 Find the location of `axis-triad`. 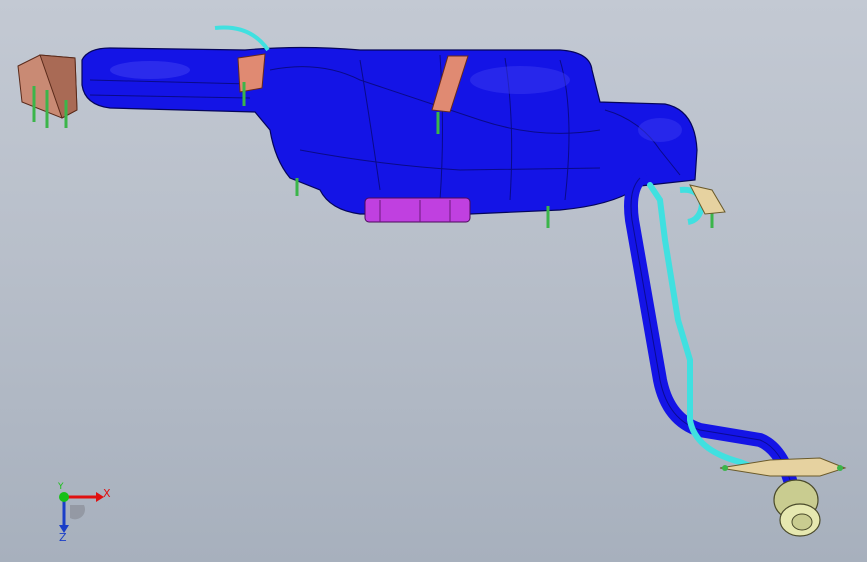

axis-triad is located at coordinates (81, 512).